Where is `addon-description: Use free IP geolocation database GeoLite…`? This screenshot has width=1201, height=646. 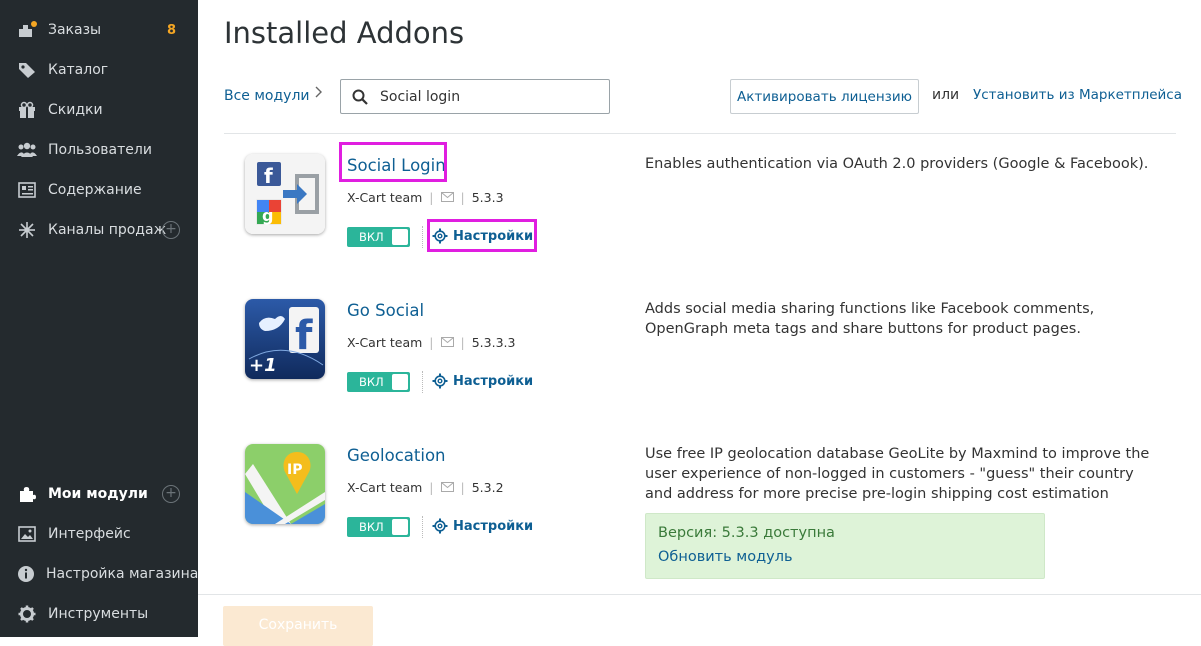
addon-description: Use free IP geolocation database GeoLite… is located at coordinates (897, 474).